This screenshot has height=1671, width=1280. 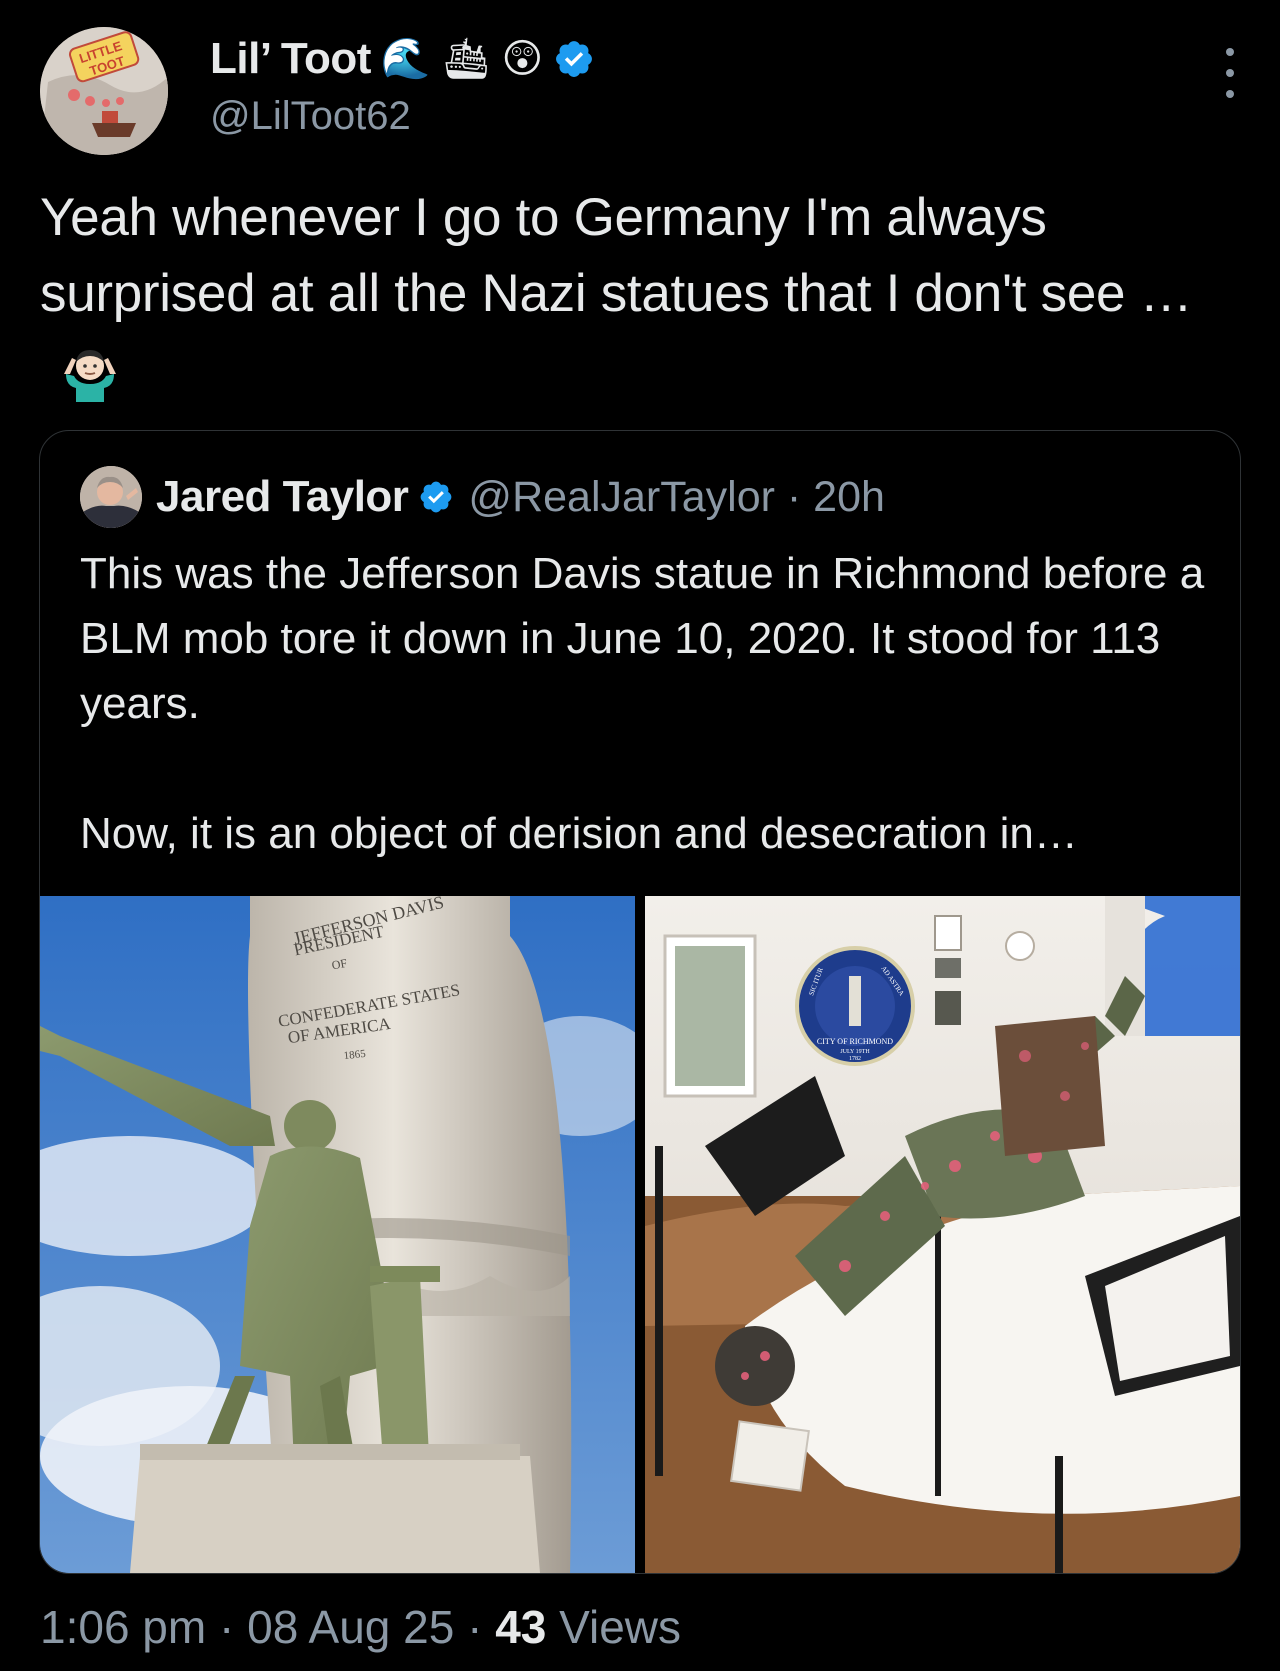 I want to click on quoted-author-avatar, so click(x=111, y=497).